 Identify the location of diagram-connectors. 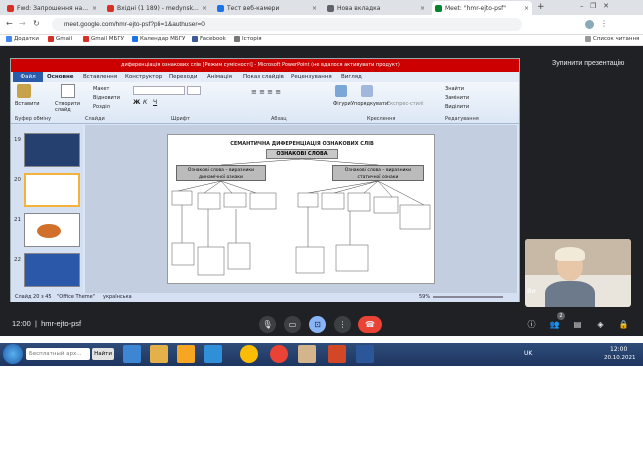
(301, 217).